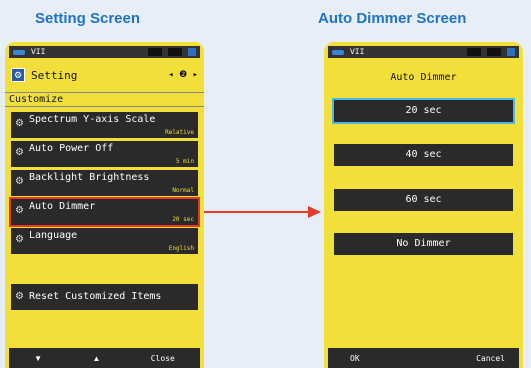  Describe the element at coordinates (88, 18) in the screenshot. I see `caption-setting-screen: Setting Screen` at that location.